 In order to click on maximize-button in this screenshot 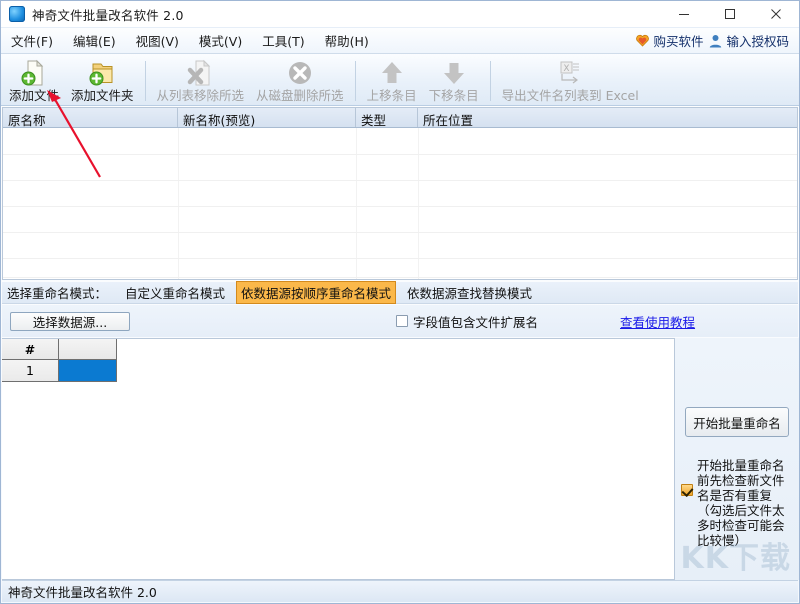, I will do `click(730, 14)`.